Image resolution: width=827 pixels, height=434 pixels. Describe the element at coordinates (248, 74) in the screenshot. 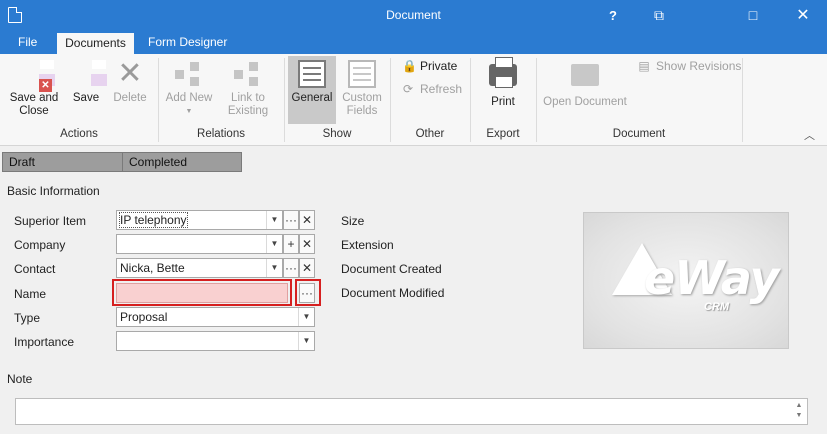

I see `link-existing-icon` at that location.